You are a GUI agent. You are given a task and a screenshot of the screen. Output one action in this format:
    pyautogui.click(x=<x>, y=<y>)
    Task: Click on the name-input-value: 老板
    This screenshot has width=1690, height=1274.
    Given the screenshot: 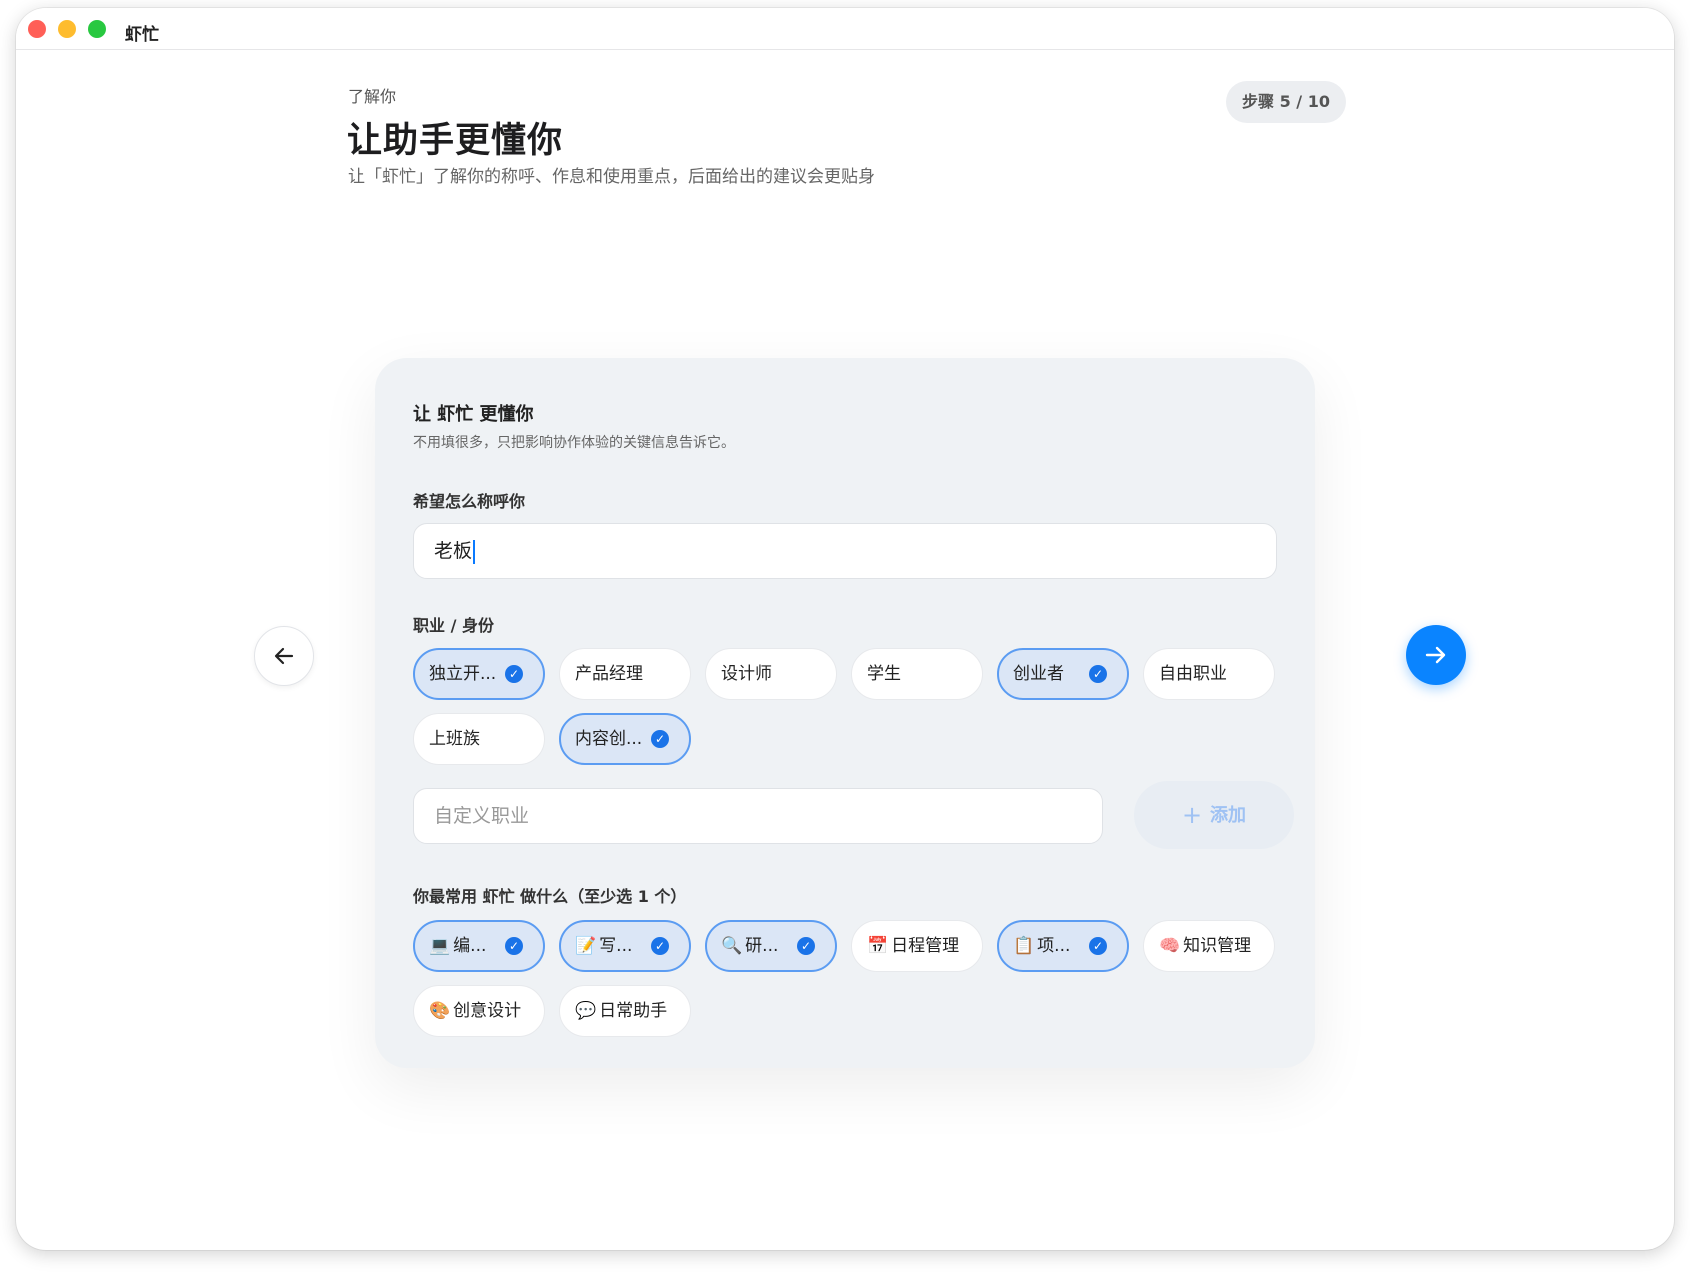 What is the action you would take?
    pyautogui.click(x=453, y=551)
    